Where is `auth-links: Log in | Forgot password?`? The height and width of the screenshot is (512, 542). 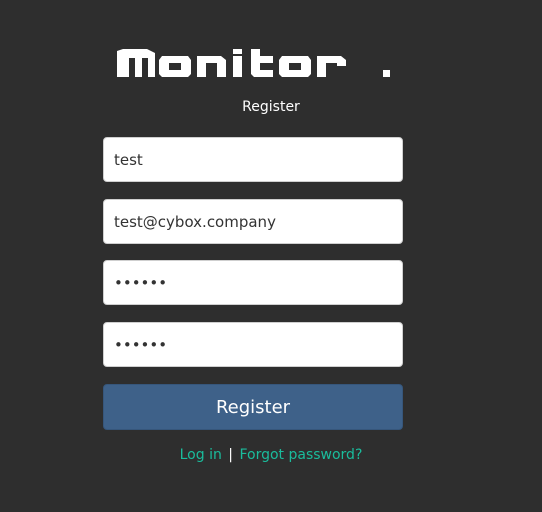 auth-links: Log in | Forgot password? is located at coordinates (271, 455).